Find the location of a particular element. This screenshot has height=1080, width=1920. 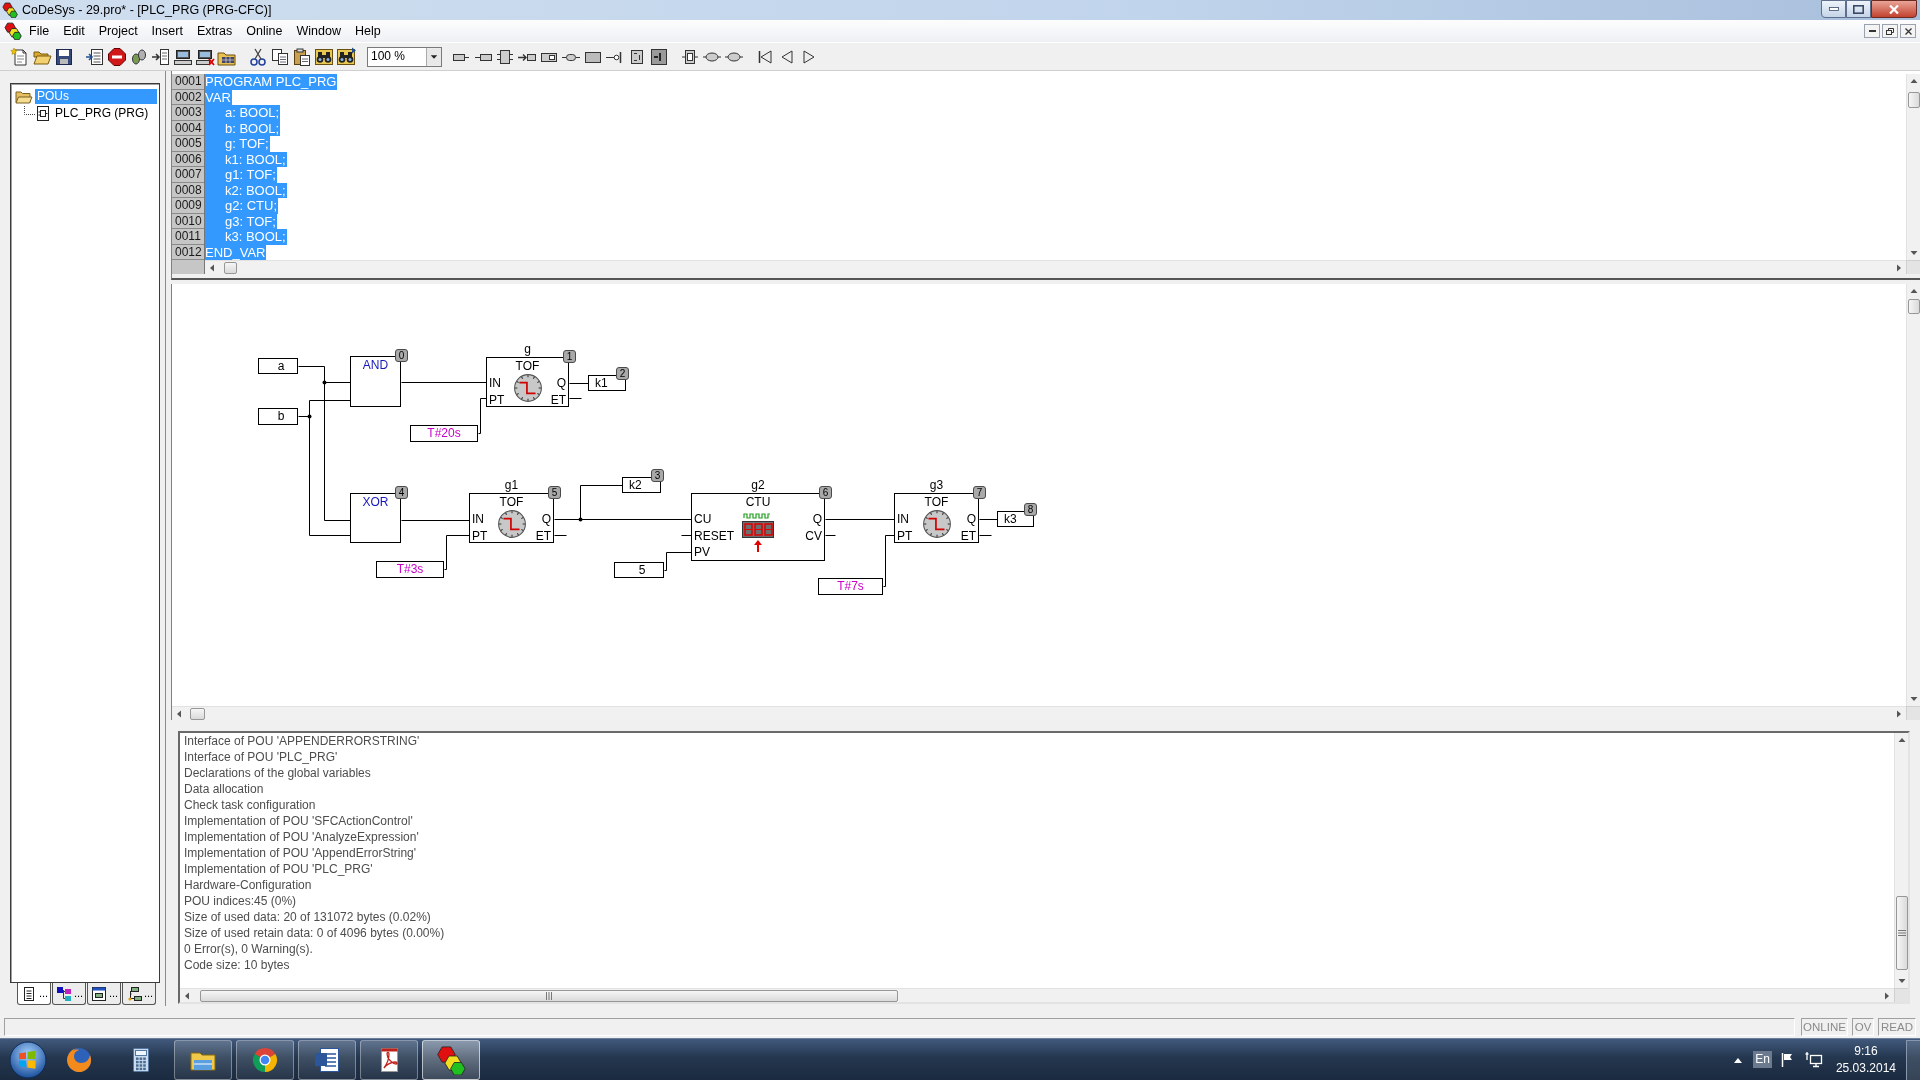

execution-order-number: 7 is located at coordinates (979, 492).